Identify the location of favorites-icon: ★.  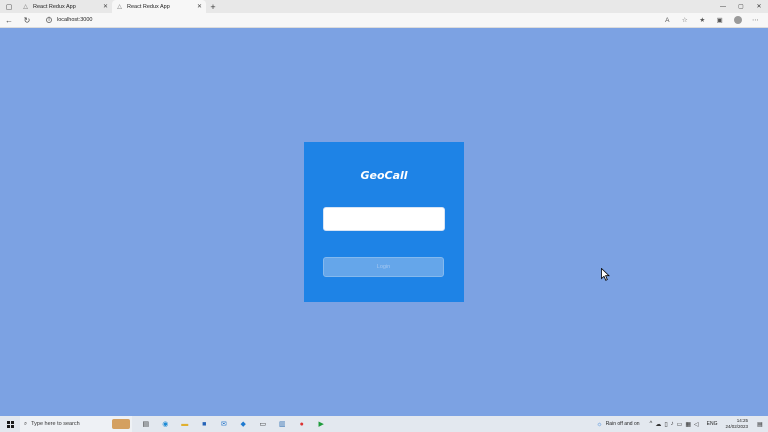
(703, 20).